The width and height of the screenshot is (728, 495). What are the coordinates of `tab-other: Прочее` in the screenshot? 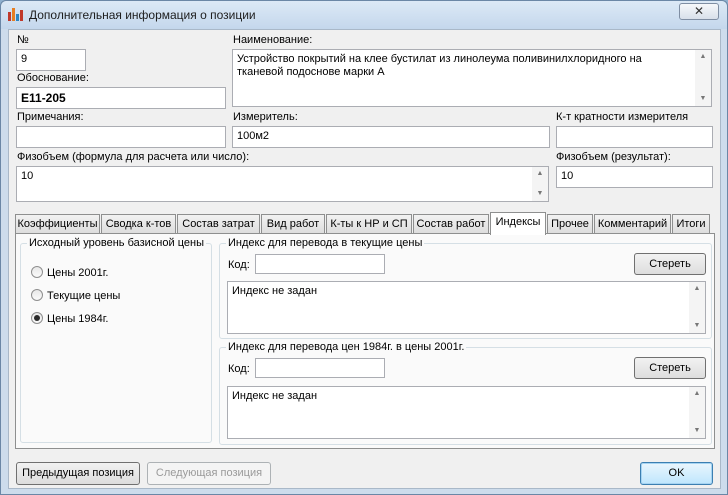 It's located at (570, 224).